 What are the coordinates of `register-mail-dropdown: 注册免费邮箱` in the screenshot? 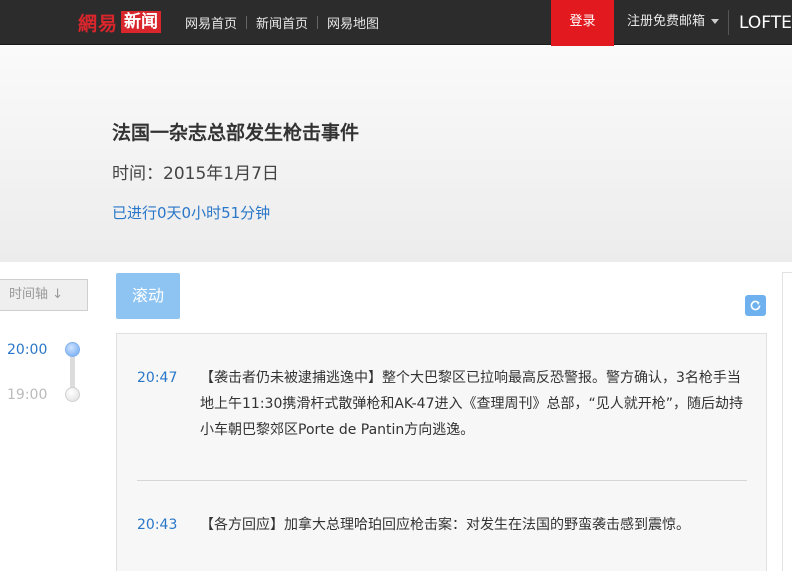 It's located at (673, 22).